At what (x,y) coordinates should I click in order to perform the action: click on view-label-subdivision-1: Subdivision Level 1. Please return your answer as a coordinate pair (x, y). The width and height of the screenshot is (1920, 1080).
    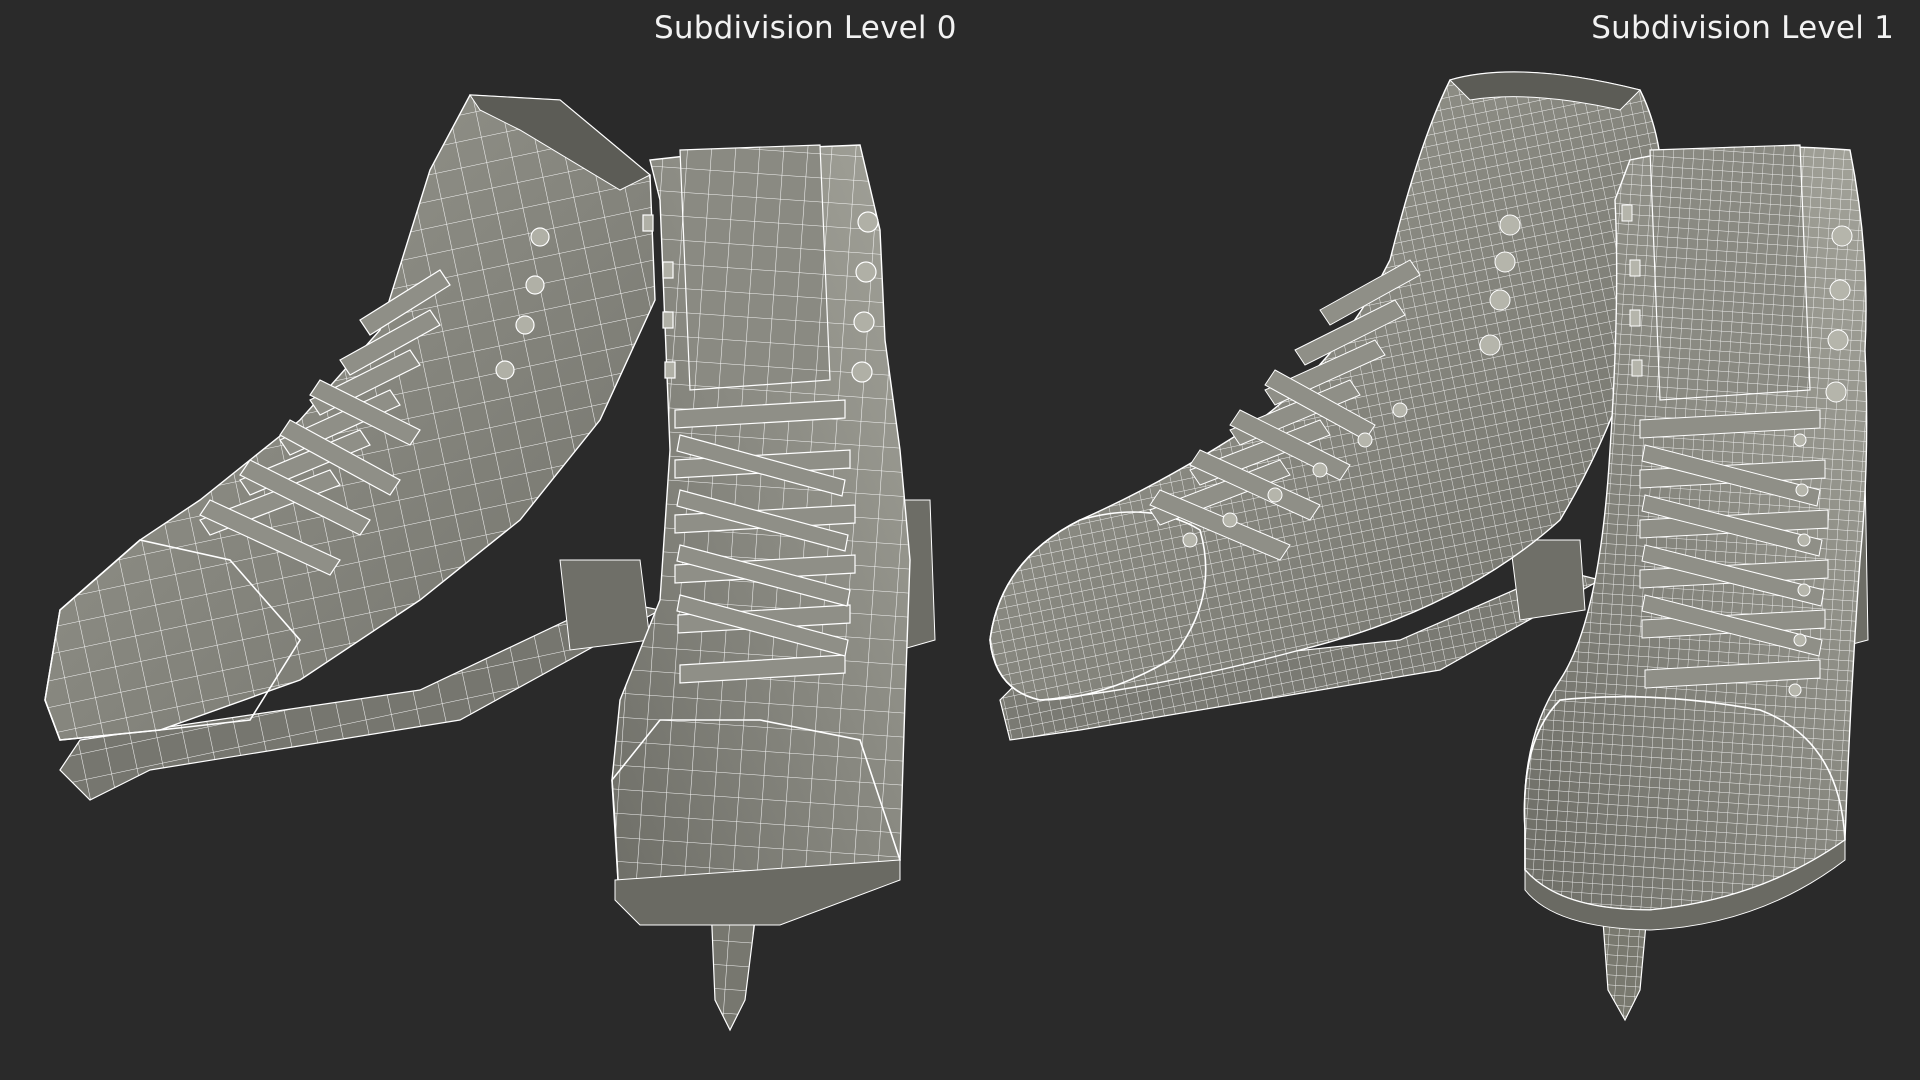
    Looking at the image, I should click on (1742, 28).